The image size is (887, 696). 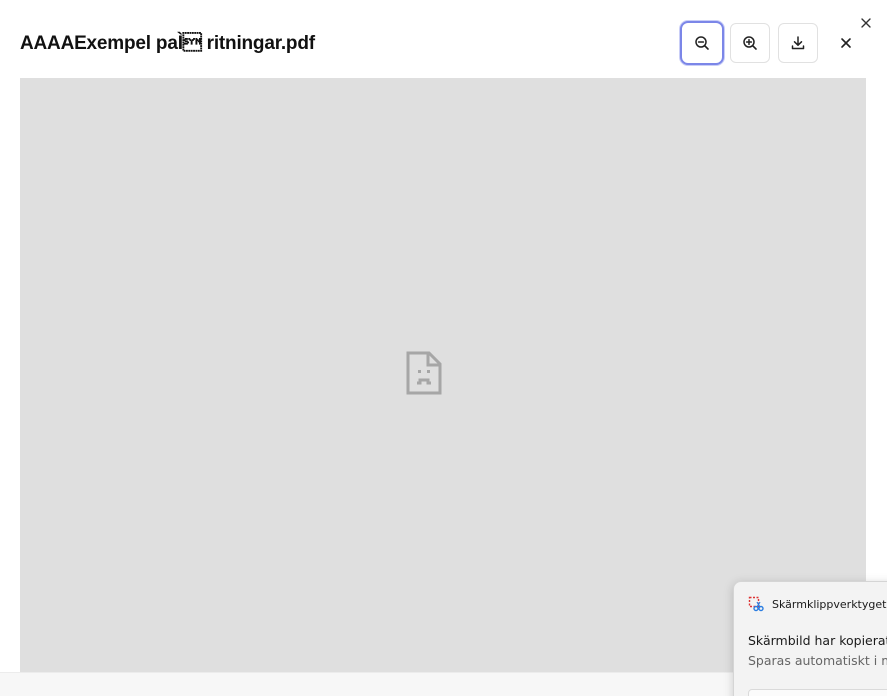 I want to click on sad-document-icon, so click(x=424, y=373).